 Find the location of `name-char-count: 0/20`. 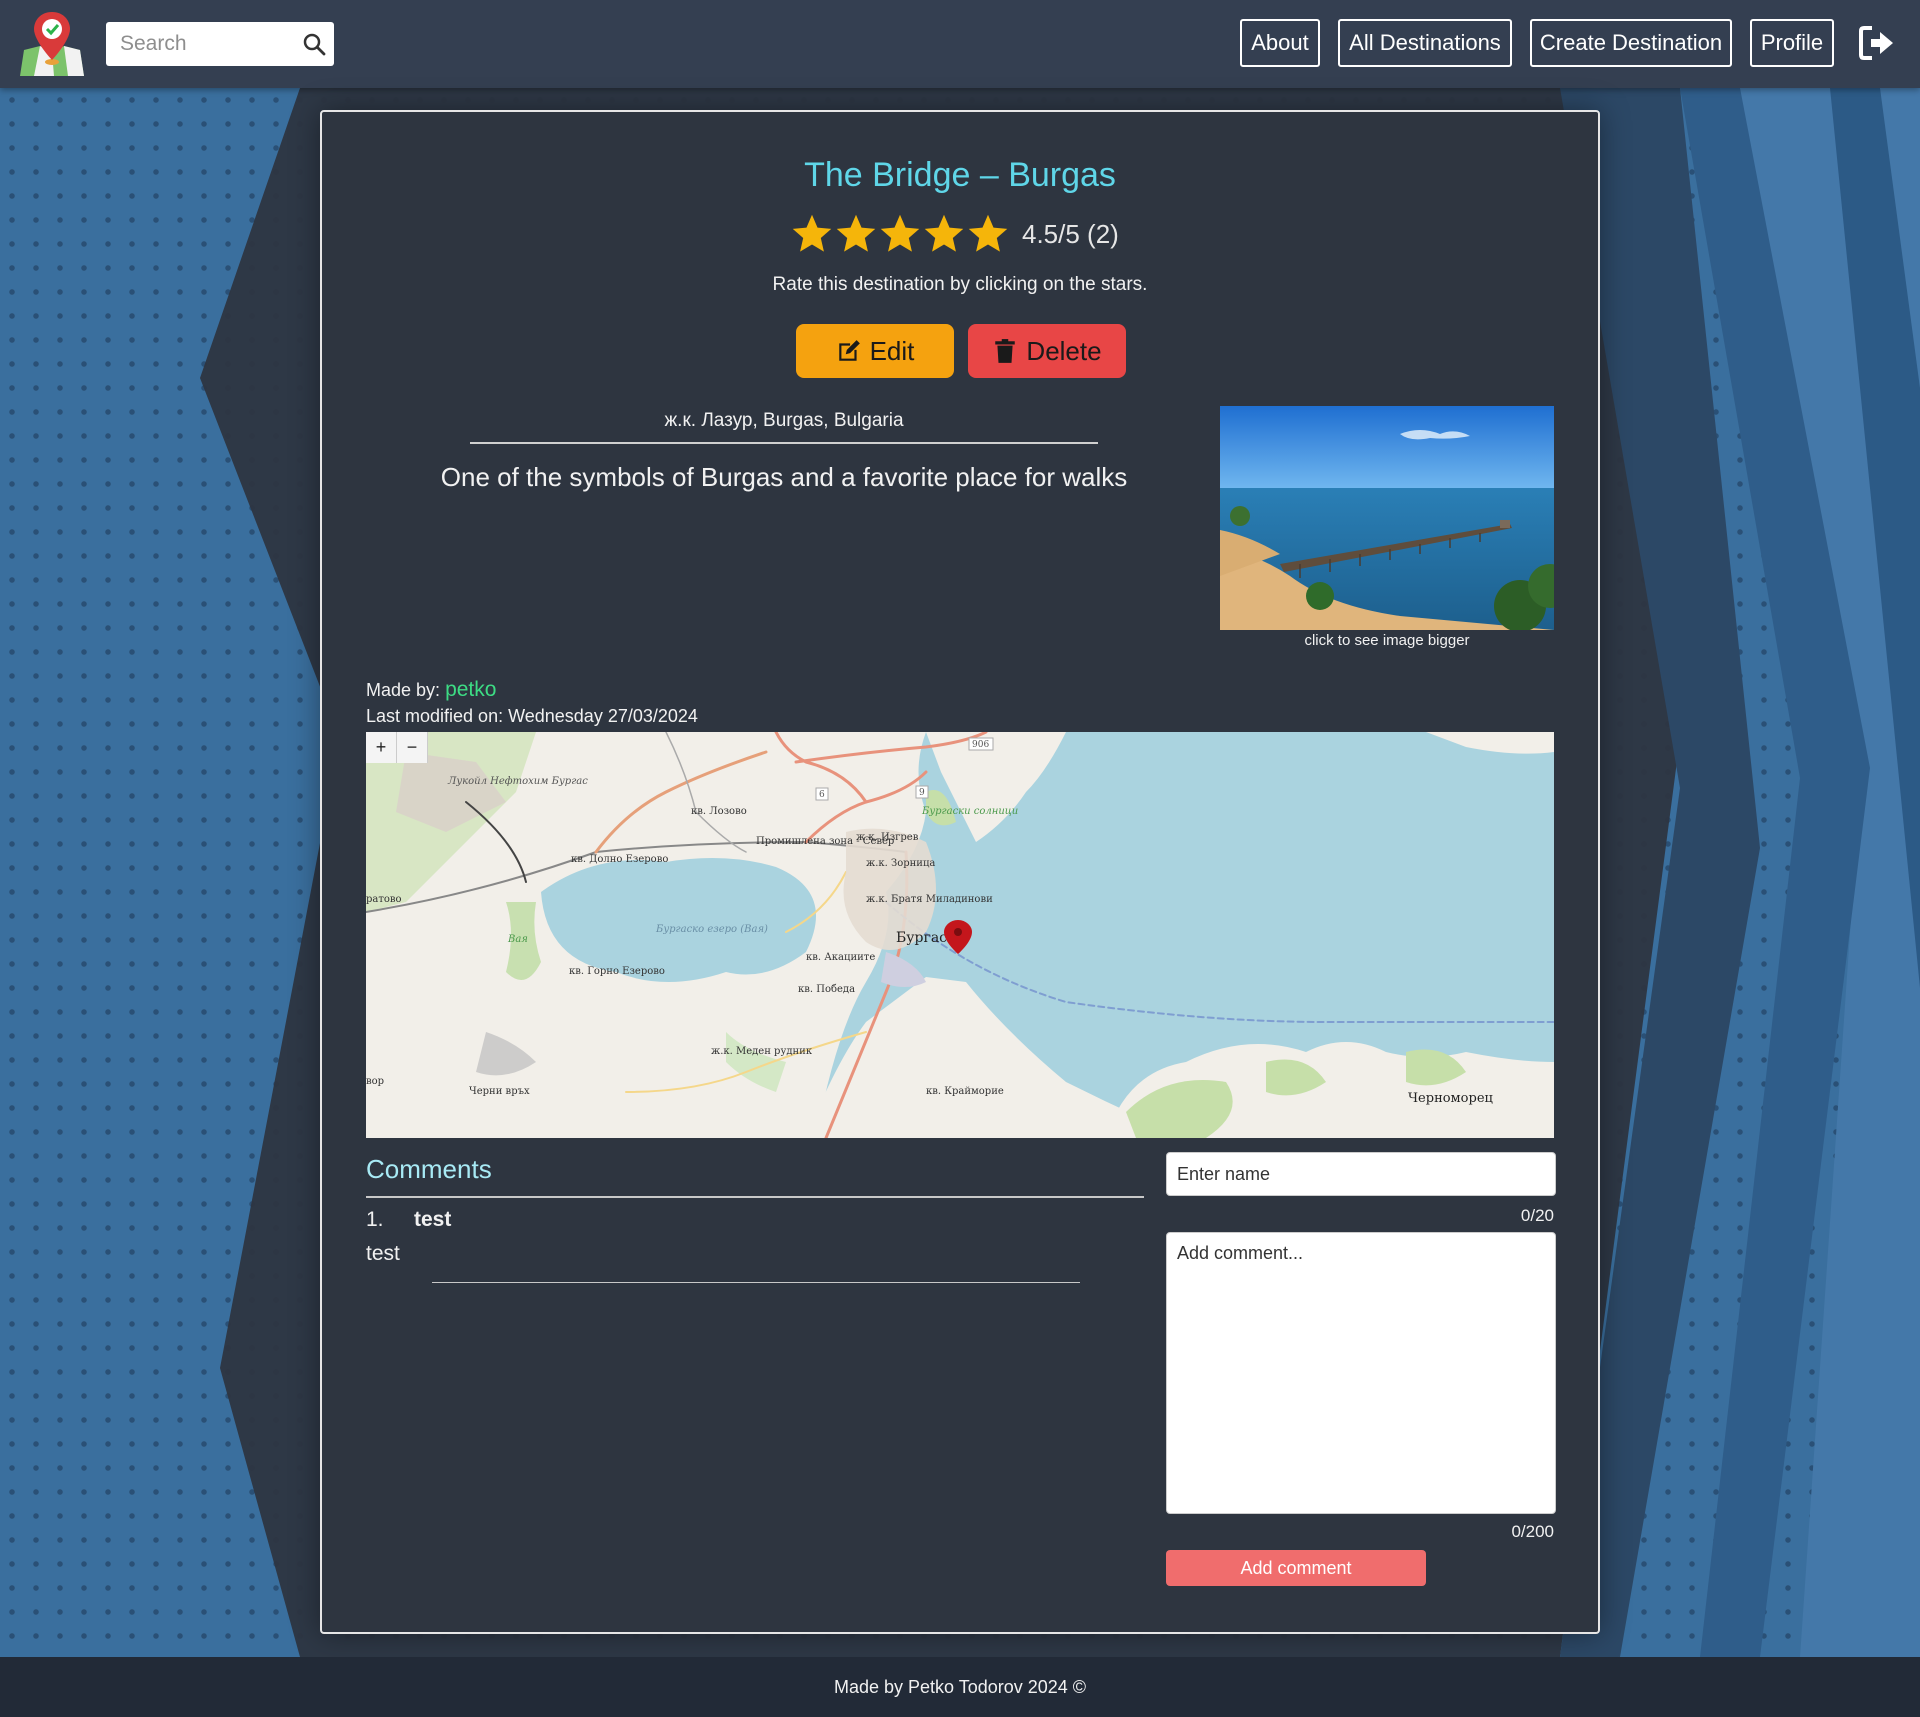

name-char-count: 0/20 is located at coordinates (1537, 1215).